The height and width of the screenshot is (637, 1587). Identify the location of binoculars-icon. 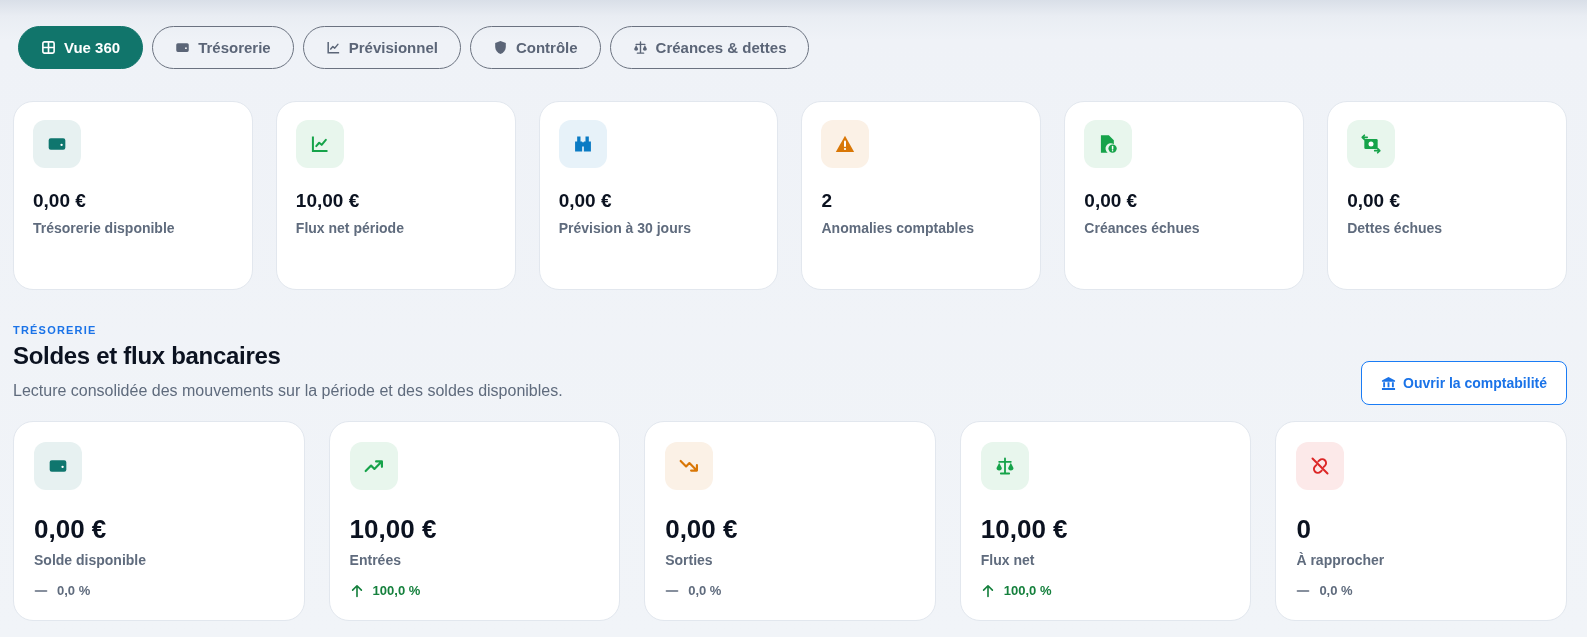
(582, 144).